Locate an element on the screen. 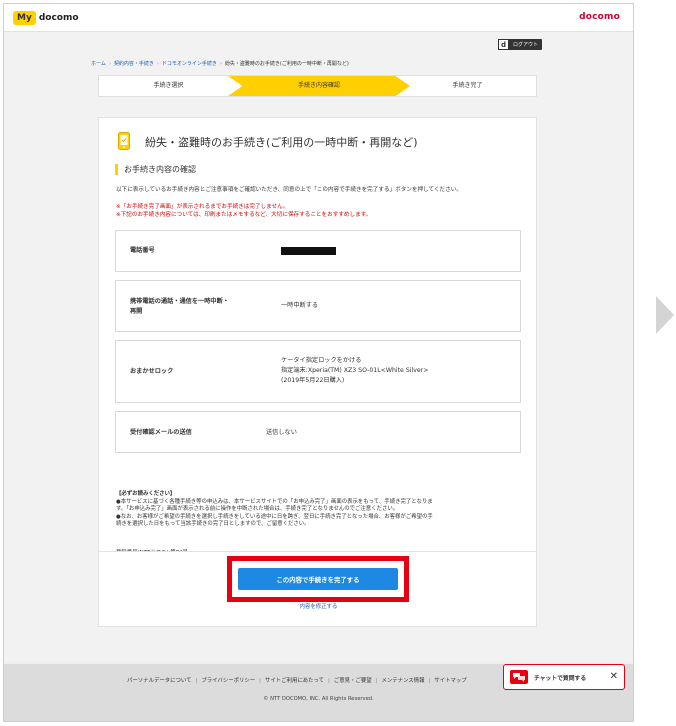 Image resolution: width=676 pixels, height=726 pixels. detail-row-phone-number: 電話番号 is located at coordinates (318, 251).